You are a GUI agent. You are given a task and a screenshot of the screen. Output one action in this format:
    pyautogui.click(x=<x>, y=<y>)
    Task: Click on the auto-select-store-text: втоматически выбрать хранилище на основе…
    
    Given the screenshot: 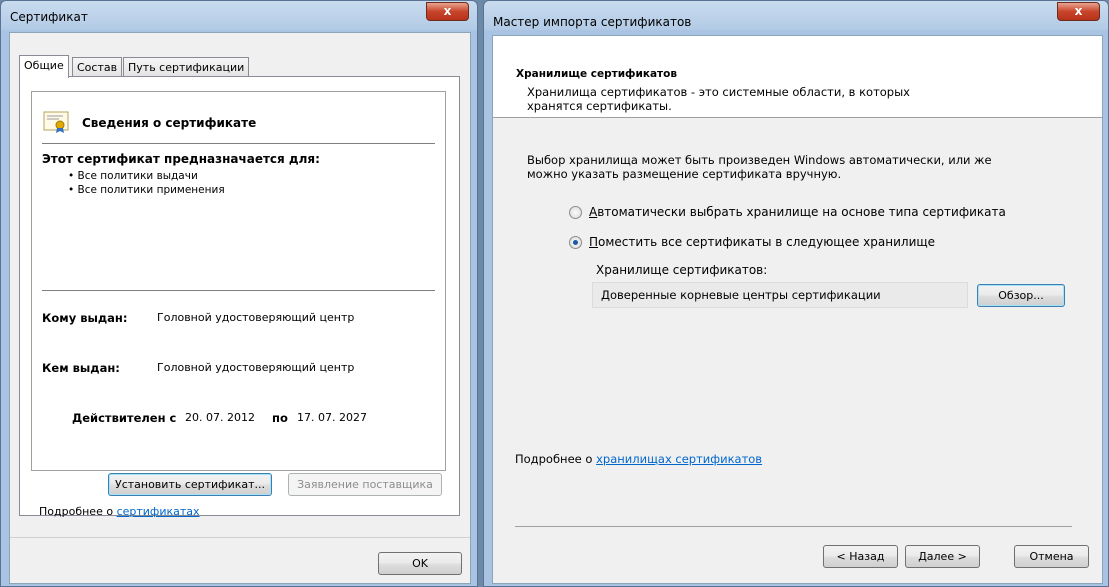 What is the action you would take?
    pyautogui.click(x=801, y=212)
    